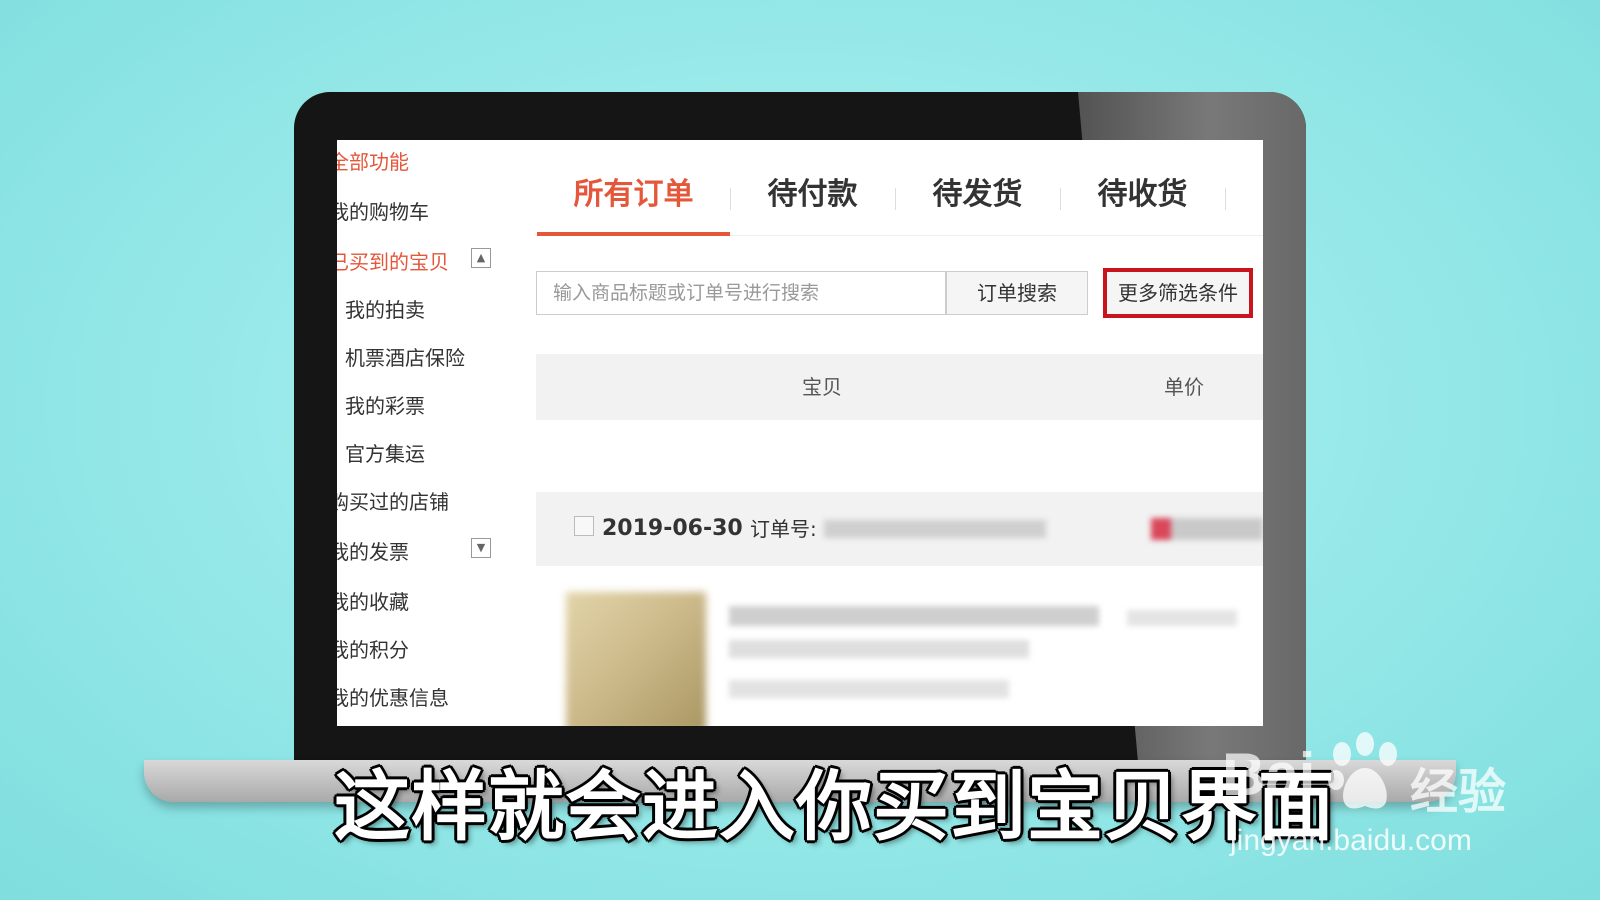 The width and height of the screenshot is (1600, 900). What do you see at coordinates (385, 404) in the screenshot?
I see `sidebar-item-lottery: 我的彩票` at bounding box center [385, 404].